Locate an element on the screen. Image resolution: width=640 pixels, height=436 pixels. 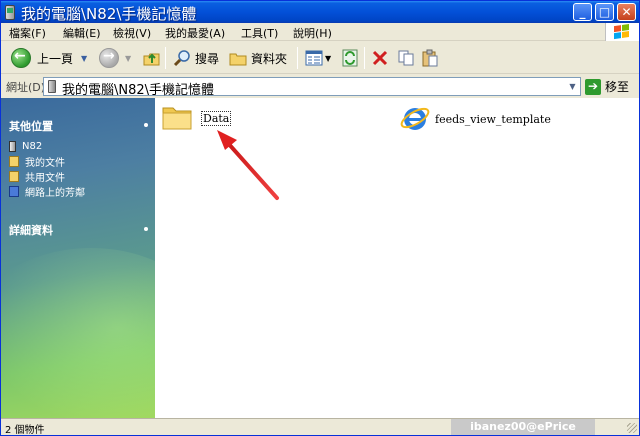
network-icon is located at coordinates (14, 191).